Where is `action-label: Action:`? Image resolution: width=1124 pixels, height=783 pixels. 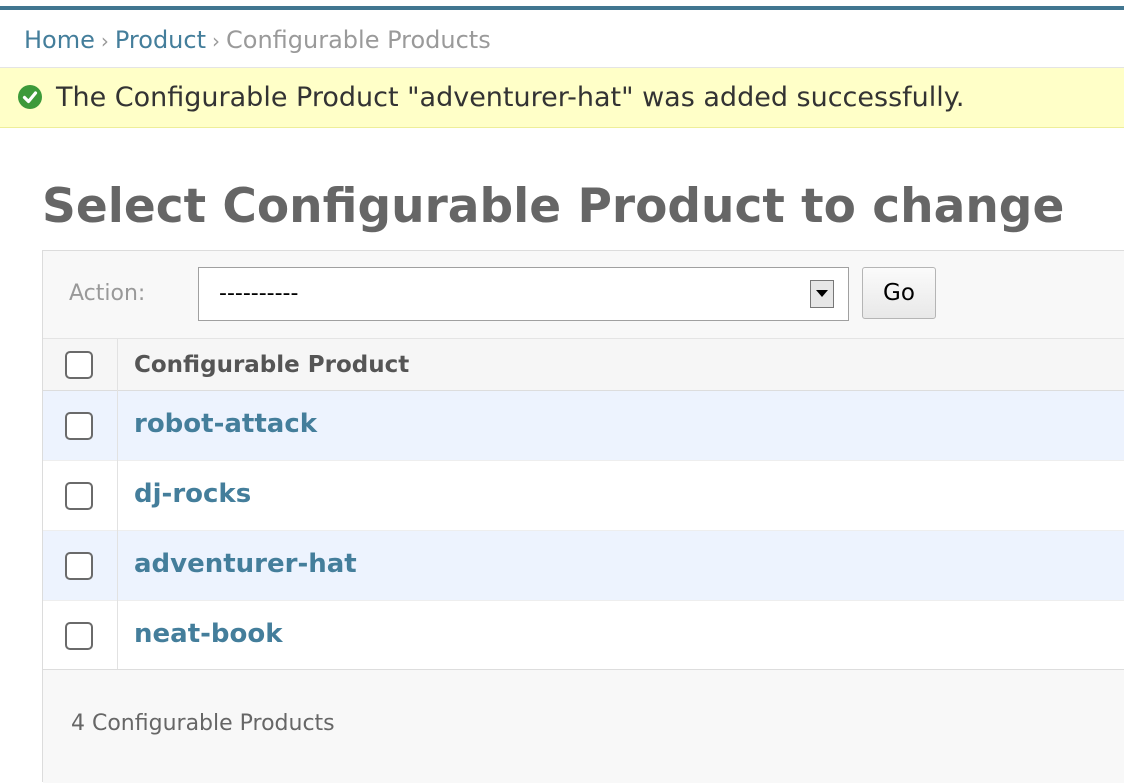 action-label: Action: is located at coordinates (107, 293).